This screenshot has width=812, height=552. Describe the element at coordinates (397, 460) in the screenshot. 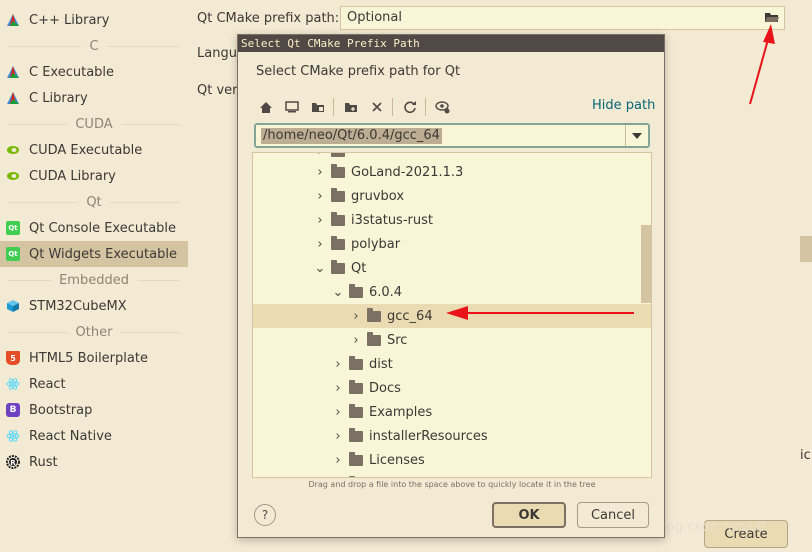

I see `tree-row-label: Licenses` at that location.